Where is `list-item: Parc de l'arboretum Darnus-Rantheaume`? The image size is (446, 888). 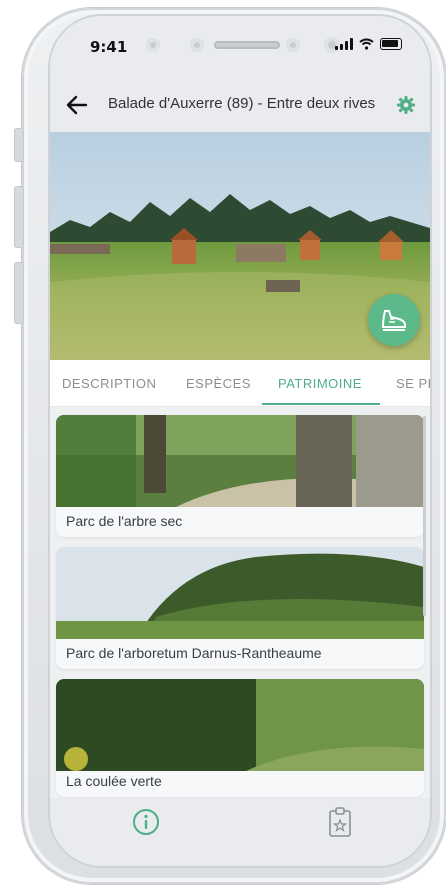
list-item: Parc de l'arboretum Darnus-Rantheaume is located at coordinates (240, 608).